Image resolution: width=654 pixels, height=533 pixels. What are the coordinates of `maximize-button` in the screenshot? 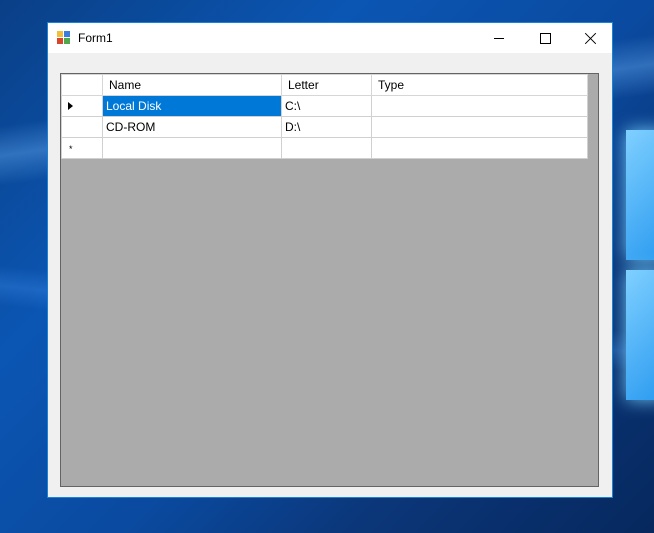 It's located at (545, 38).